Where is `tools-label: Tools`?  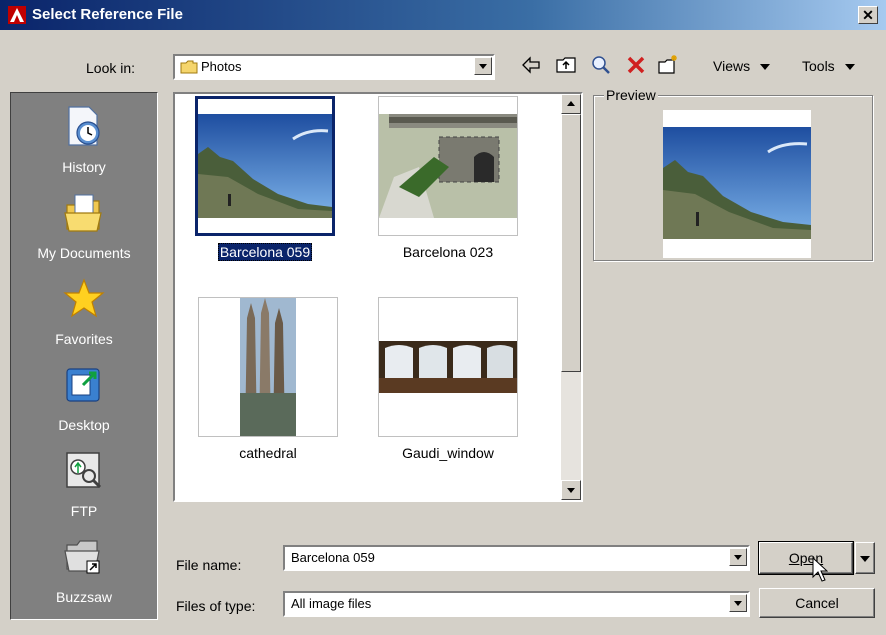 tools-label: Tools is located at coordinates (818, 66).